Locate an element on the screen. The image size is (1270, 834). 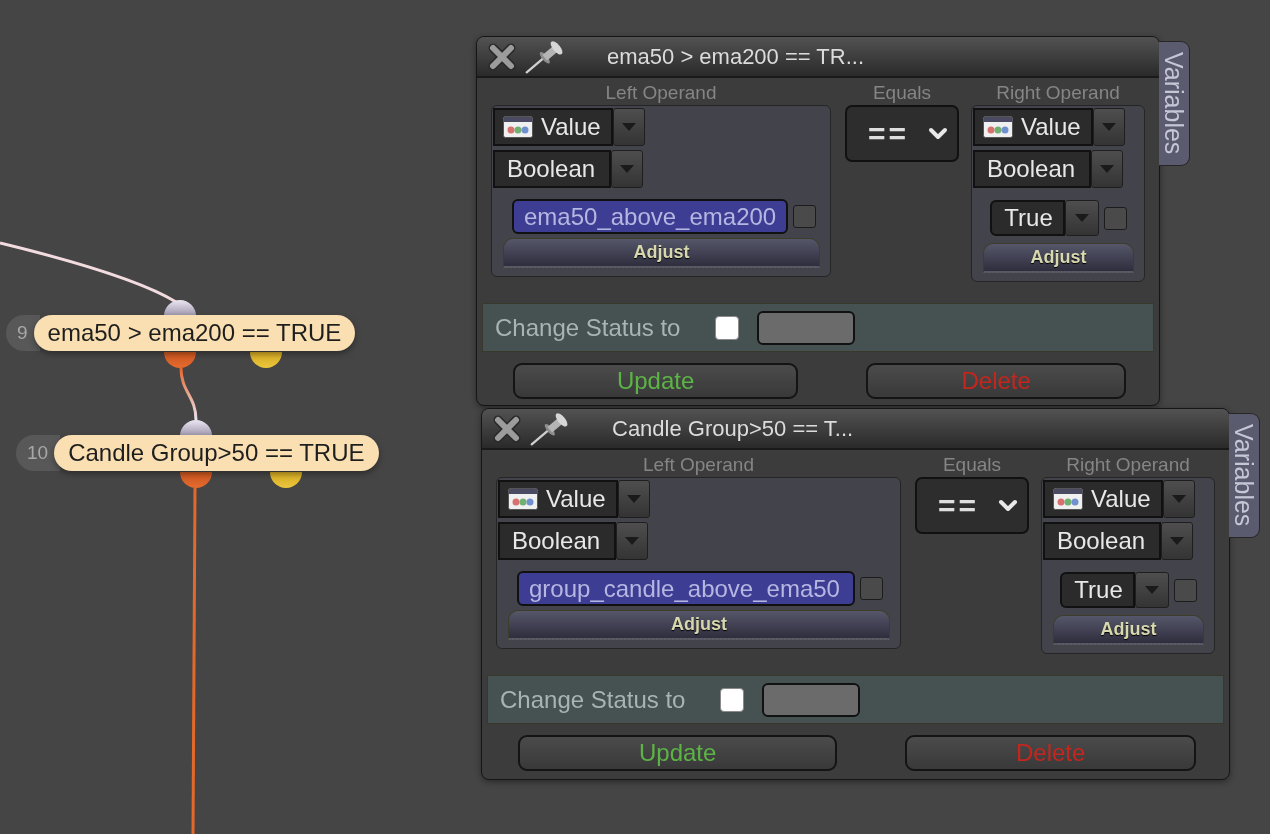
node-number: 10 is located at coordinates (38, 453).